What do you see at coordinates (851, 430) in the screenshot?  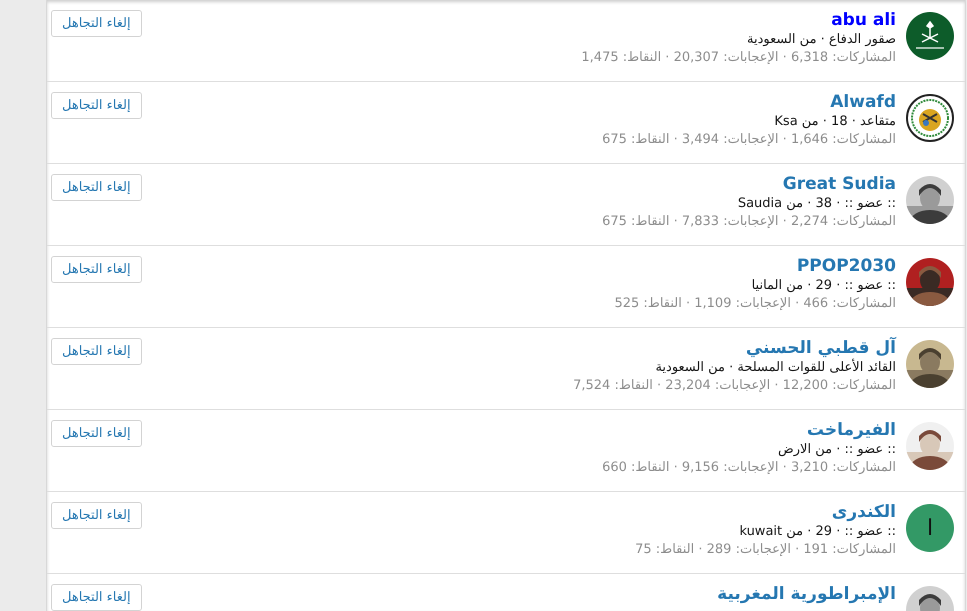 I see `username: الفيرماخت` at bounding box center [851, 430].